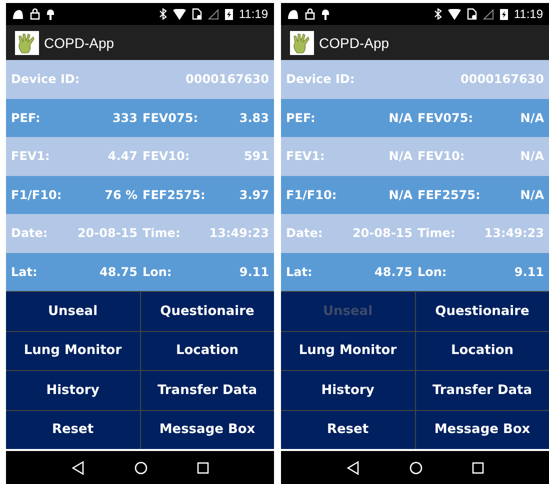 The width and height of the screenshot is (549, 484). Describe the element at coordinates (121, 195) in the screenshot. I see `field-value: 76 %` at that location.